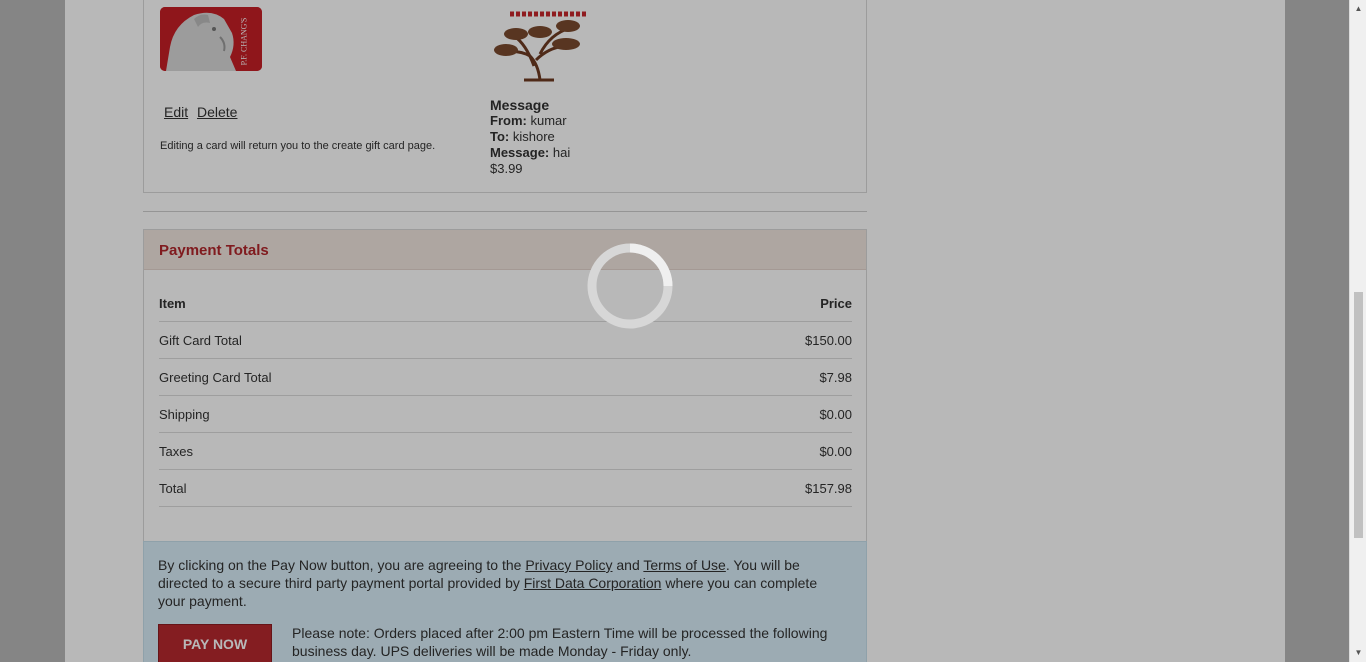 The height and width of the screenshot is (662, 1366). I want to click on scroll-down-arrow-icon: ▼, so click(1358, 653).